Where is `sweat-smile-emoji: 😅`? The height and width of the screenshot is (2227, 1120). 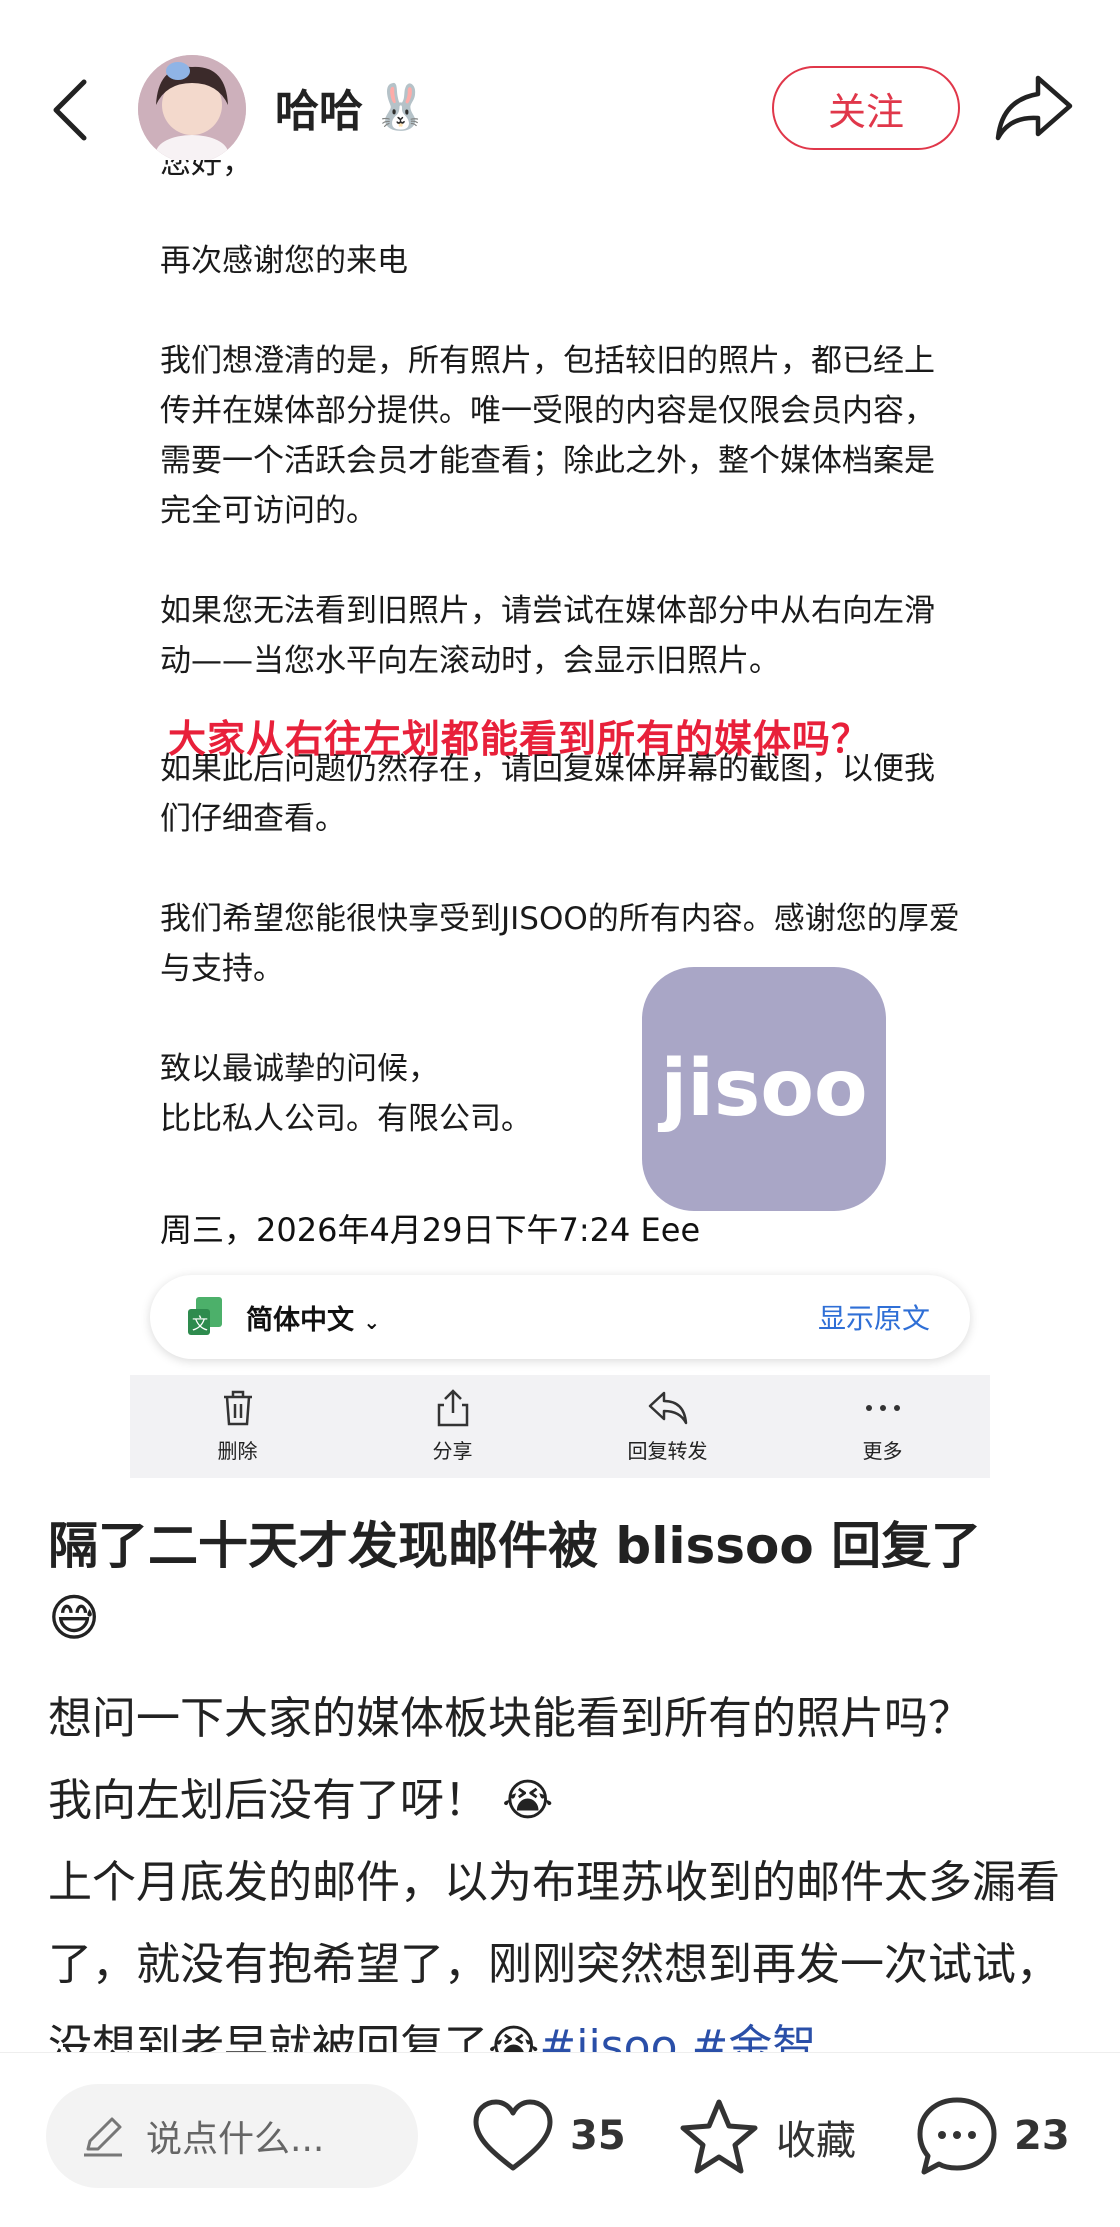
sweat-smile-emoji: 😅 is located at coordinates (74, 1618).